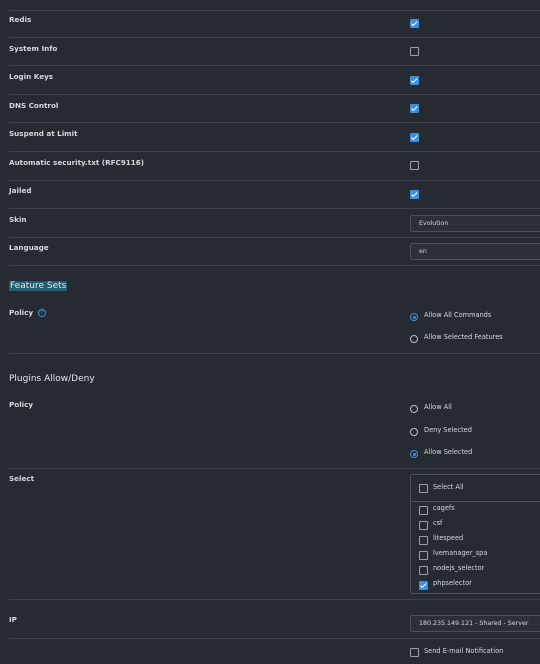 This screenshot has height=664, width=540. What do you see at coordinates (423, 555) in the screenshot?
I see `plugin-checkbox-lvemanager-spa` at bounding box center [423, 555].